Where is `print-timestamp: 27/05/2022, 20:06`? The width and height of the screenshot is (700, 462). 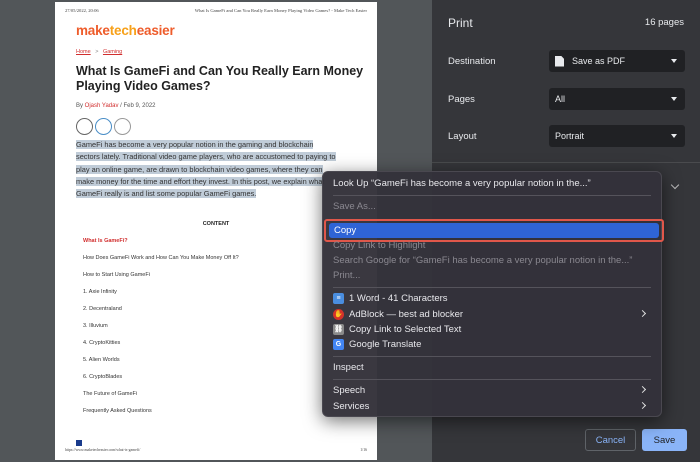
print-timestamp: 27/05/2022, 20:06 is located at coordinates (82, 10).